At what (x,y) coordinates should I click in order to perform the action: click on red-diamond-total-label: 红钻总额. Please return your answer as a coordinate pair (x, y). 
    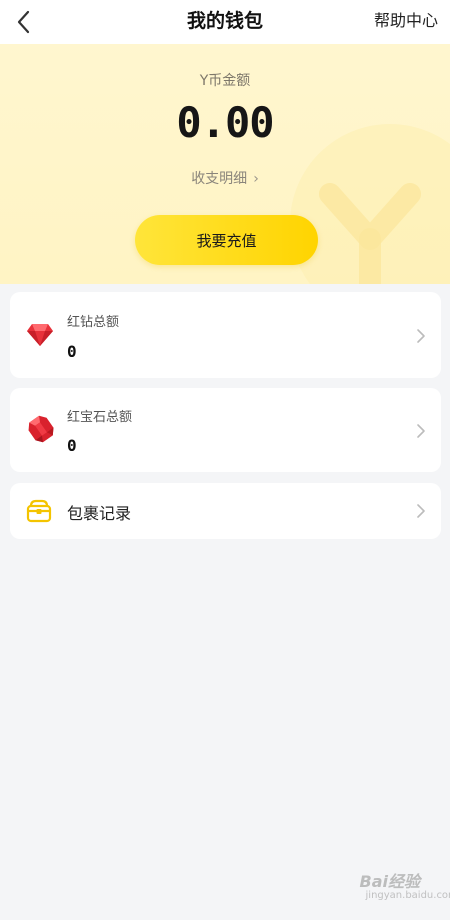
    Looking at the image, I should click on (93, 322).